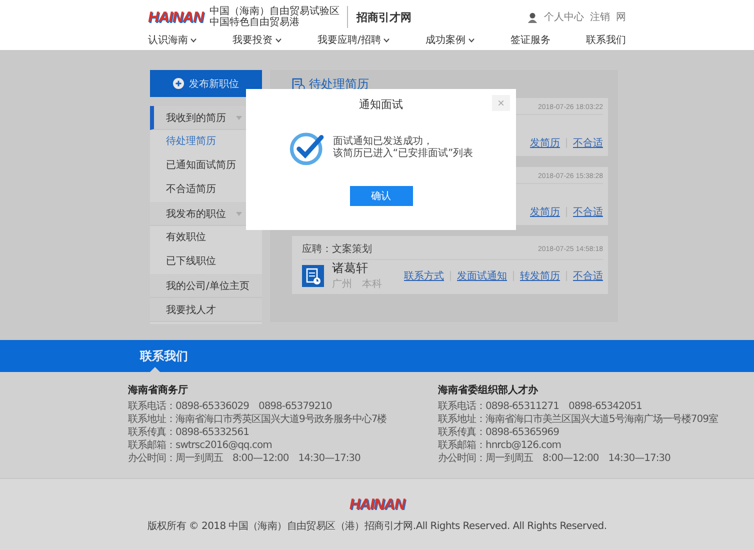 Image resolution: width=754 pixels, height=550 pixels. I want to click on contact-line: 联系电话：0898-65311271 0898-65342051, so click(540, 406).